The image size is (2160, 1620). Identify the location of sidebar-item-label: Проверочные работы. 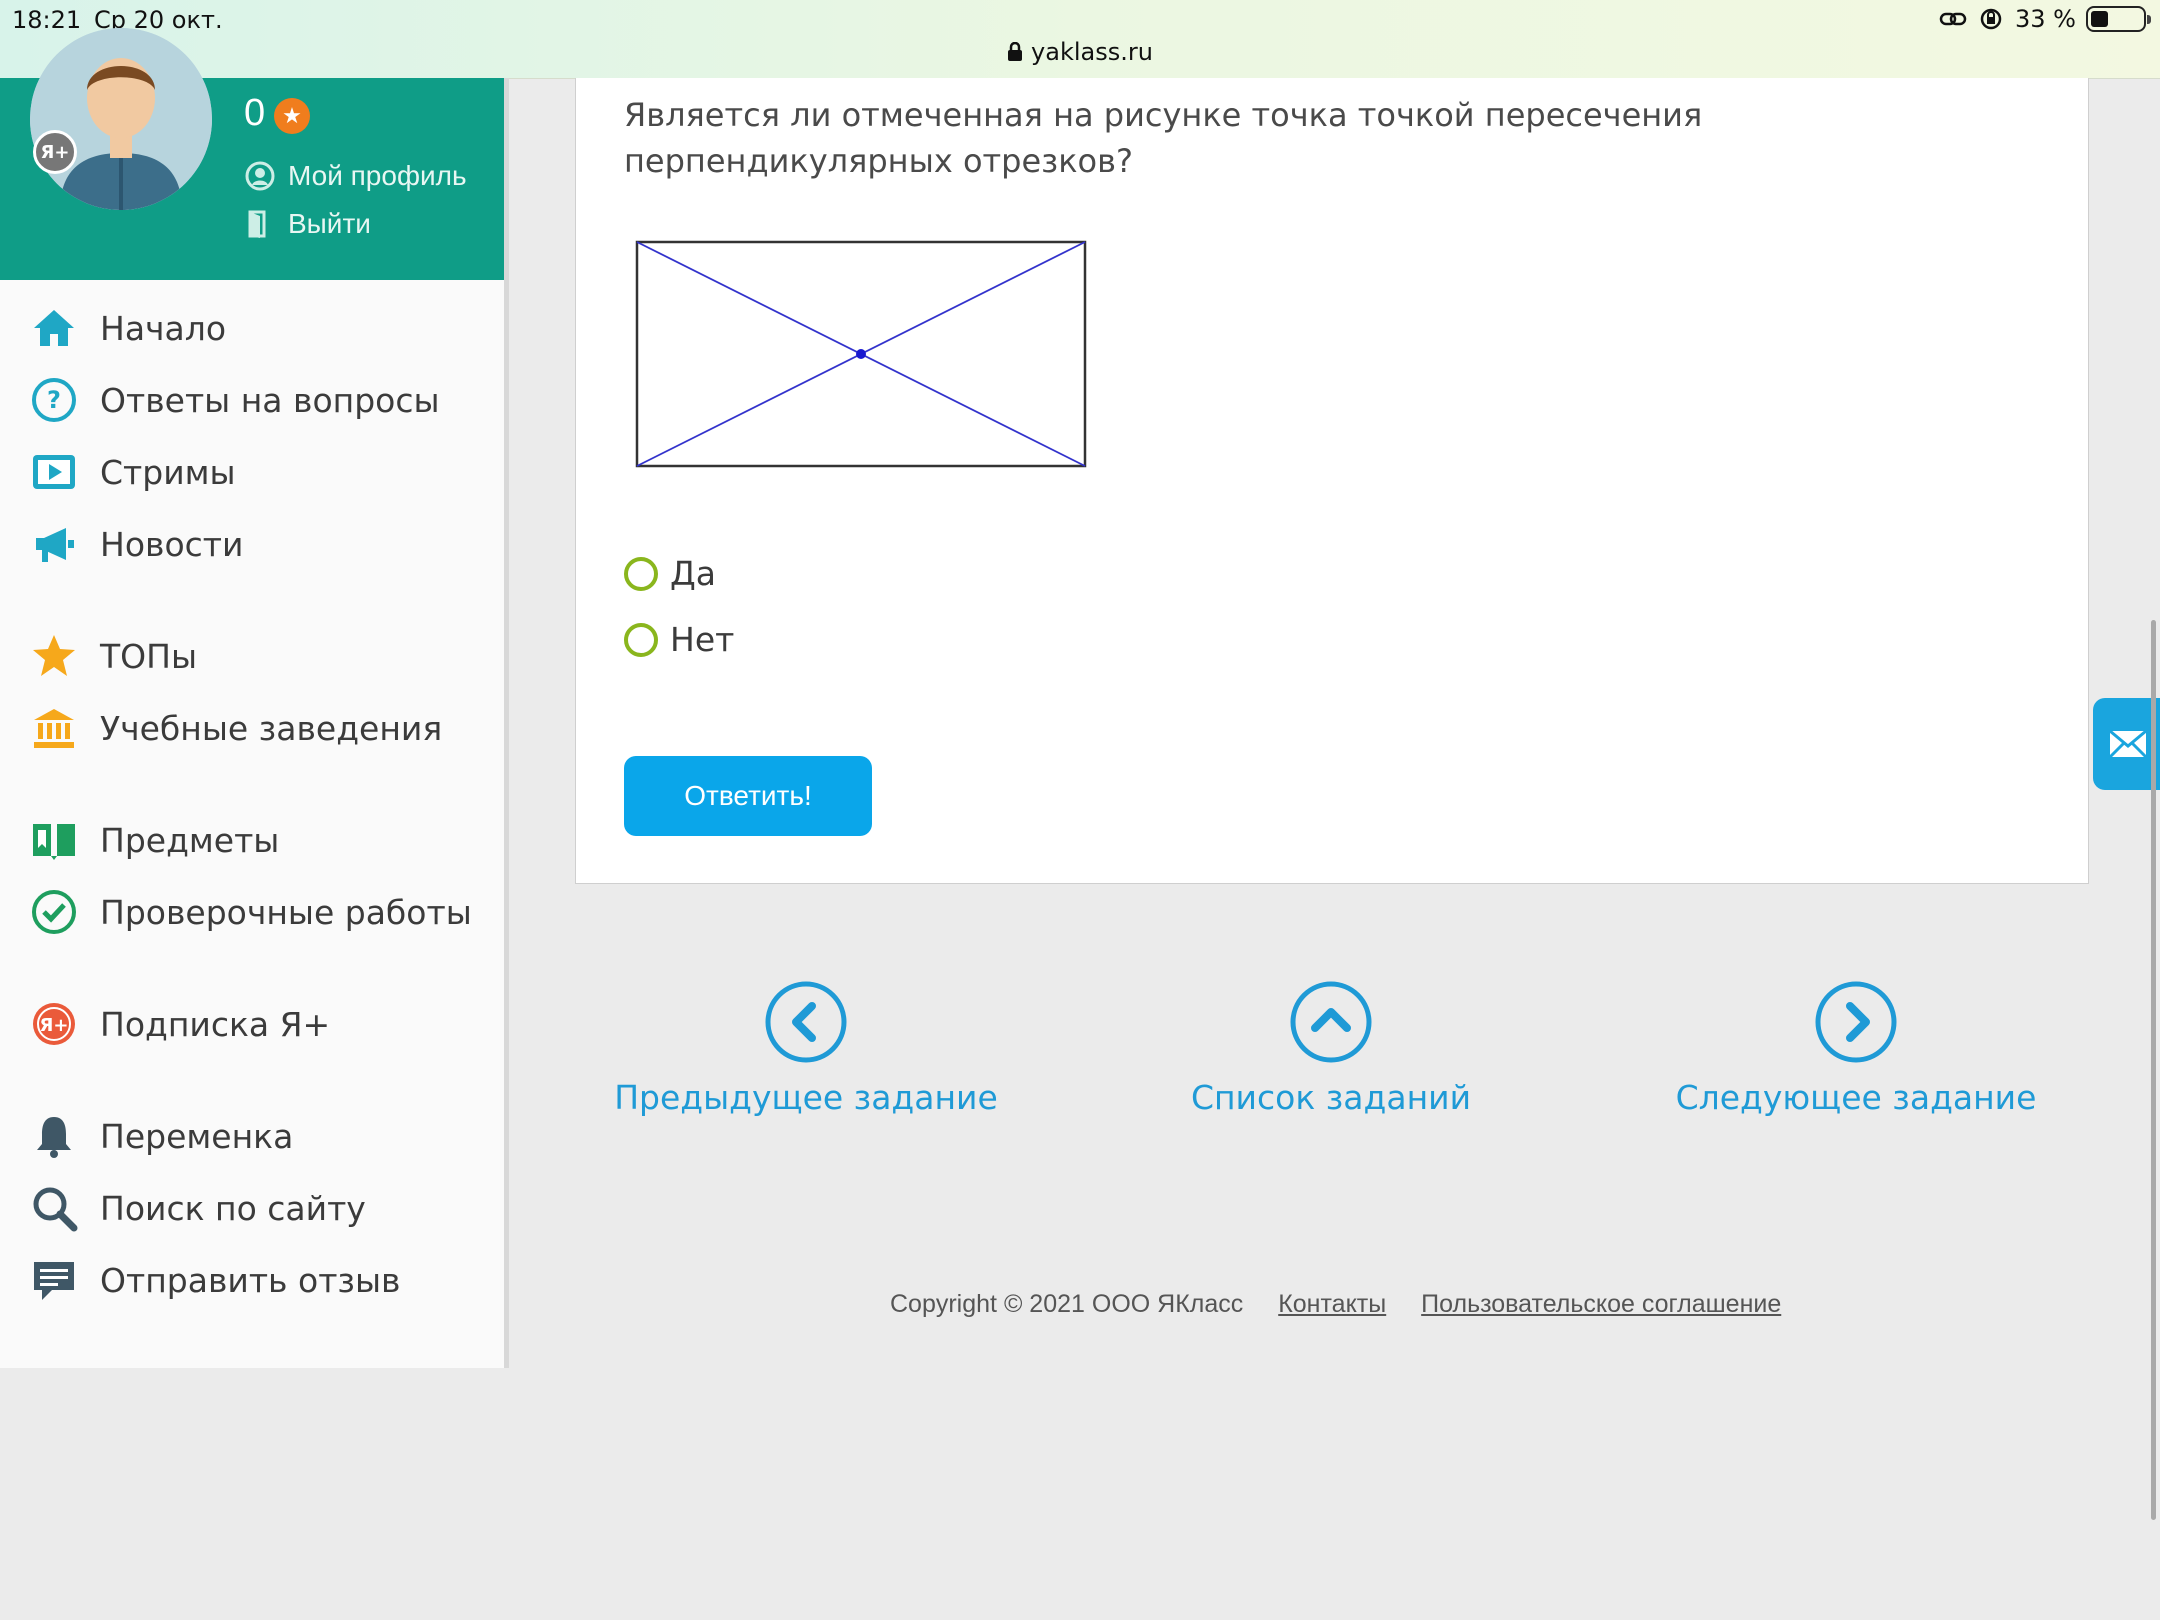
(286, 912).